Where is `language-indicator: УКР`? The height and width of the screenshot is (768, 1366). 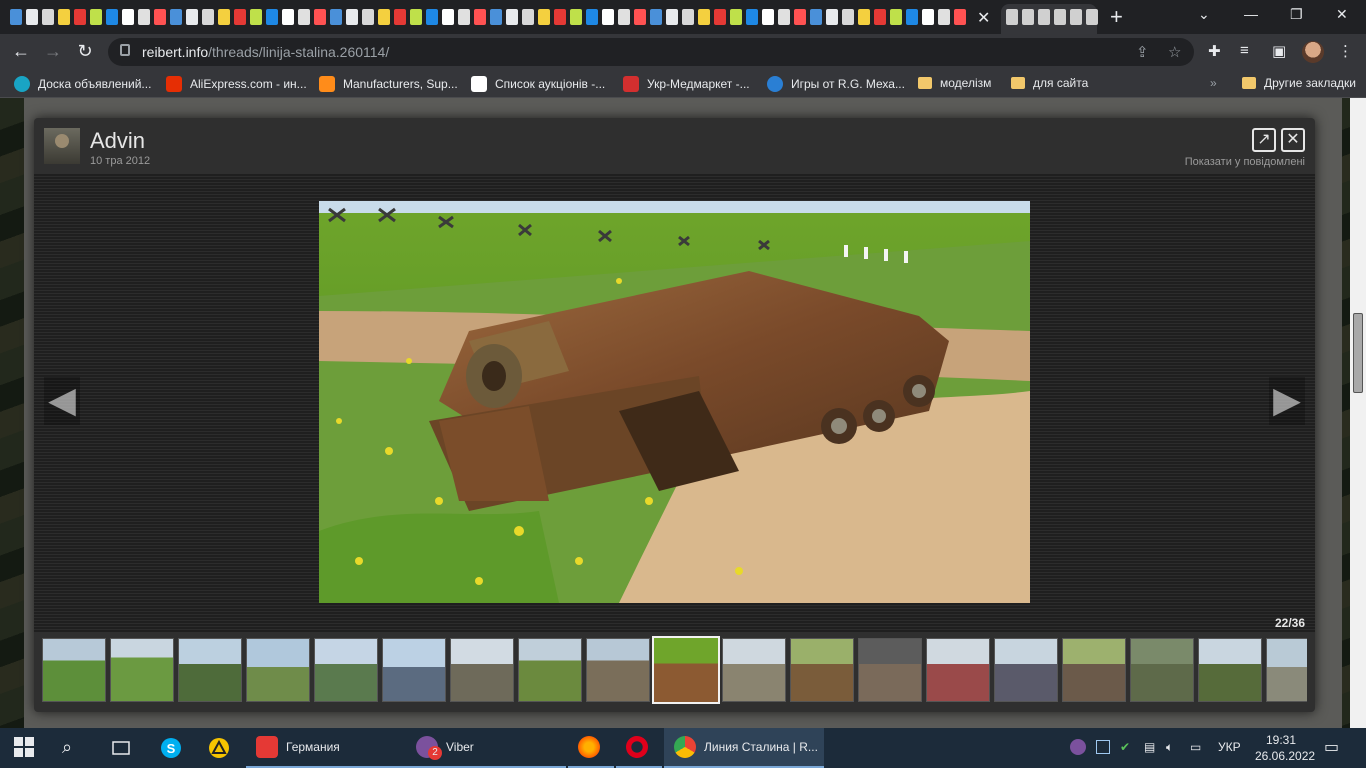
language-indicator: УКР is located at coordinates (1229, 747).